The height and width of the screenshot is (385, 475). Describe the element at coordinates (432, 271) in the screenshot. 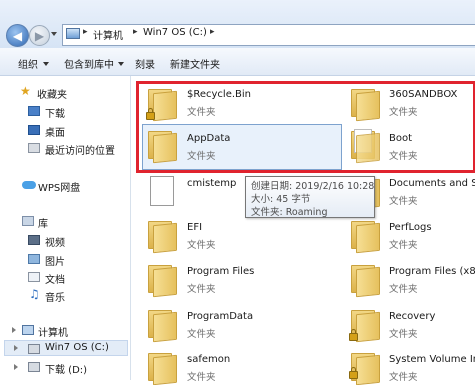

I see `file-name-program-files-x86: Program Files (x86` at that location.